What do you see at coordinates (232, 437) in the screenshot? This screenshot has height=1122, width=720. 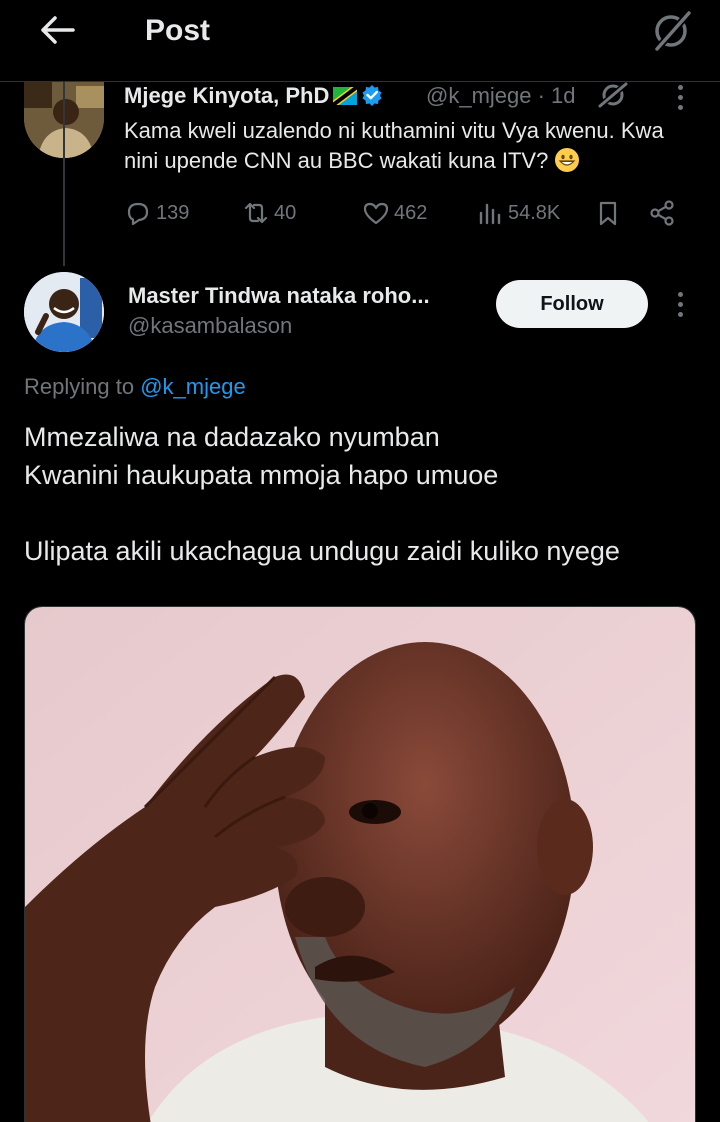 I see `tweet-text-line: Mmezaliwa na dadazako nyumban` at bounding box center [232, 437].